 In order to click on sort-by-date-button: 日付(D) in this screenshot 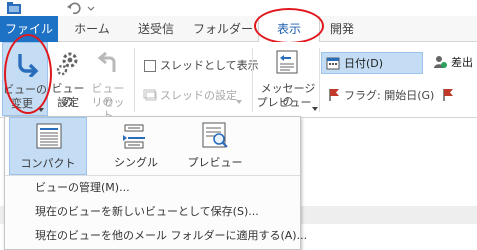, I will do `click(372, 63)`.